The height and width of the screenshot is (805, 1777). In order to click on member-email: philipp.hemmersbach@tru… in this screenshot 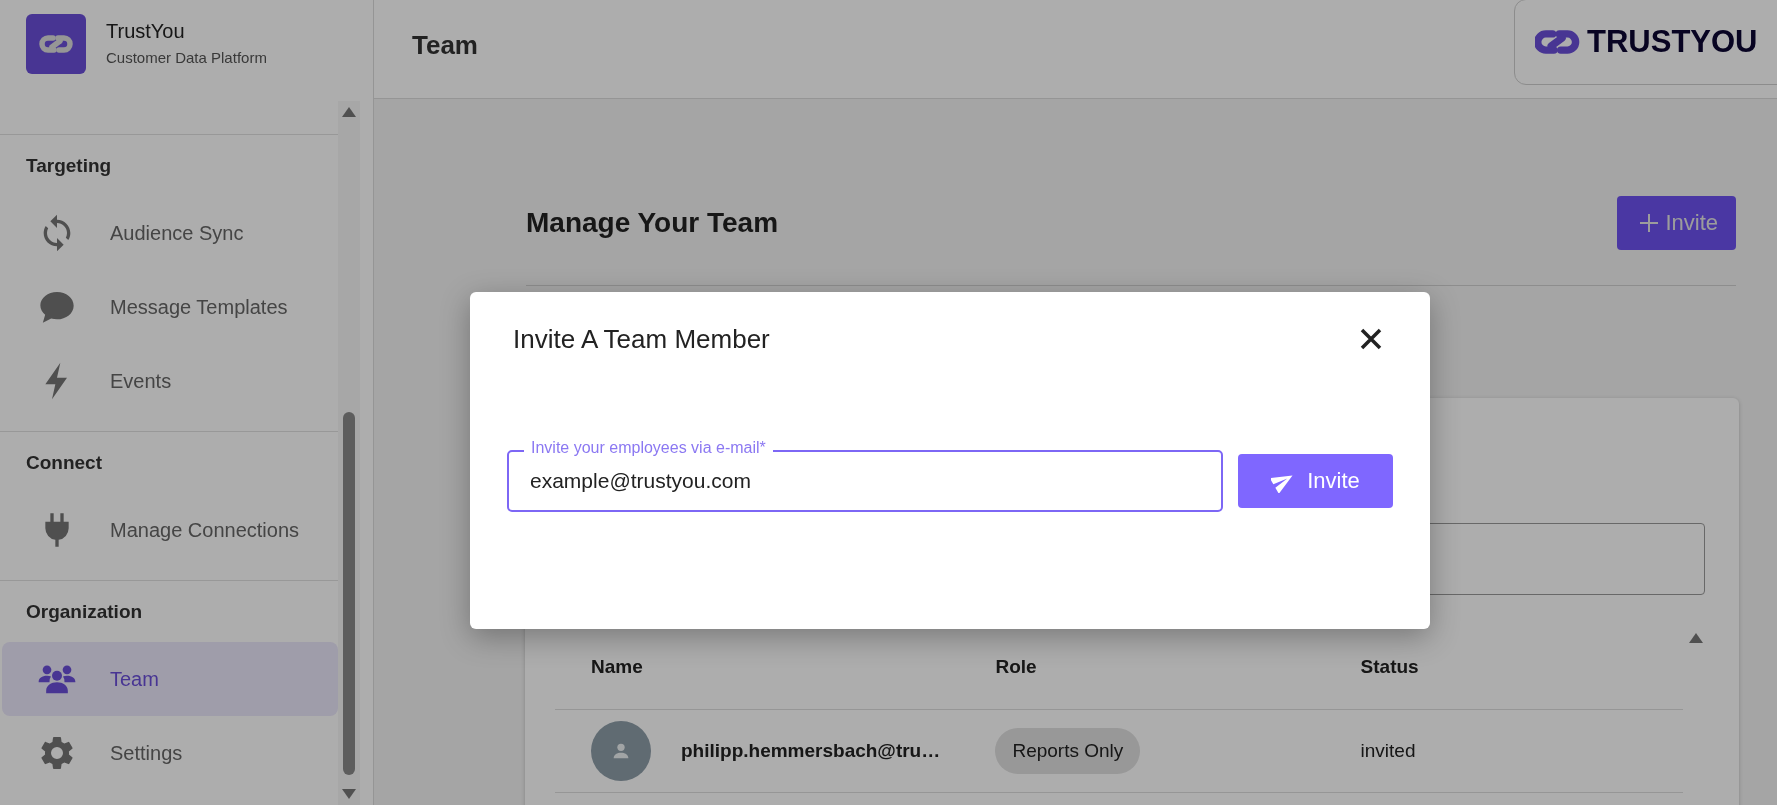, I will do `click(811, 751)`.